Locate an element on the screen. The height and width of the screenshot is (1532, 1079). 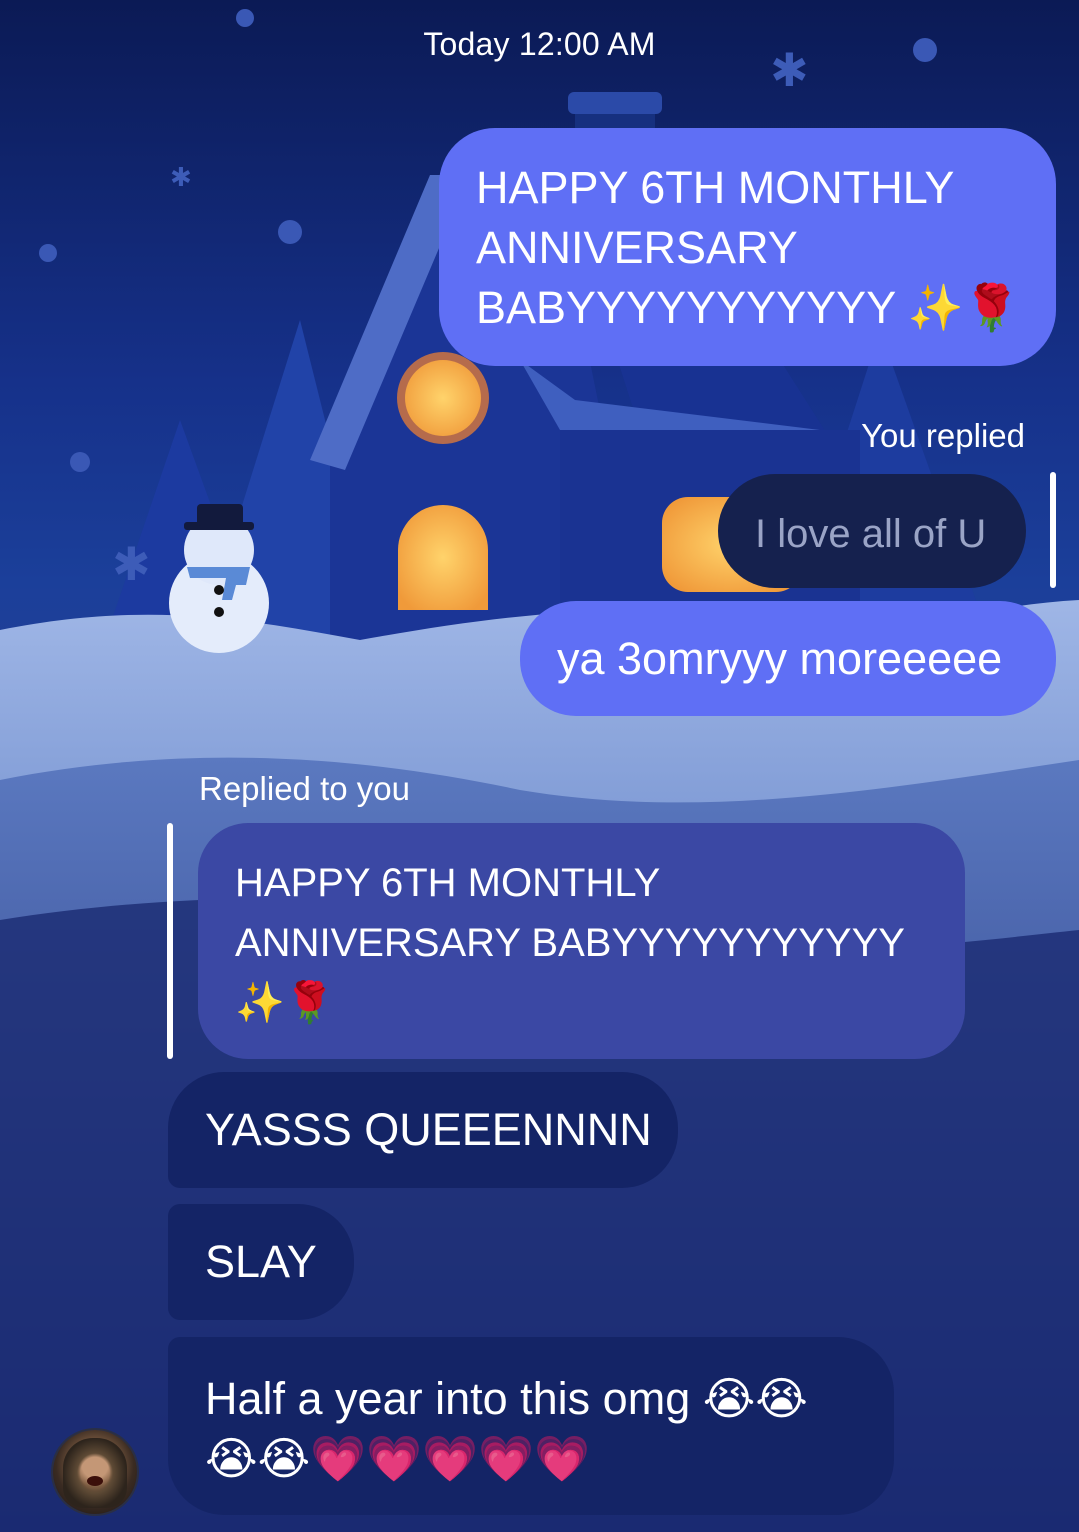
quoted-message-reference: I love all of U is located at coordinates (872, 531).